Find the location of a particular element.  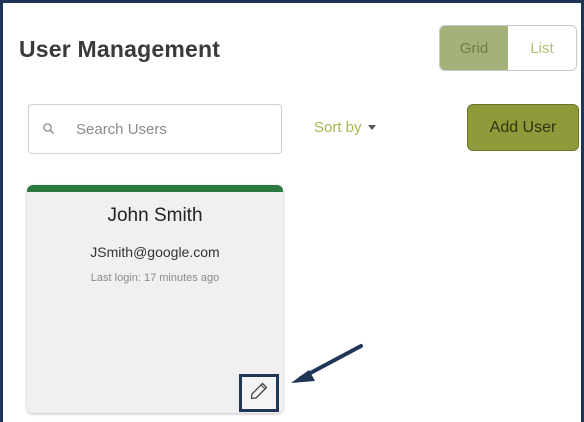

arrow-icon is located at coordinates (327, 363).